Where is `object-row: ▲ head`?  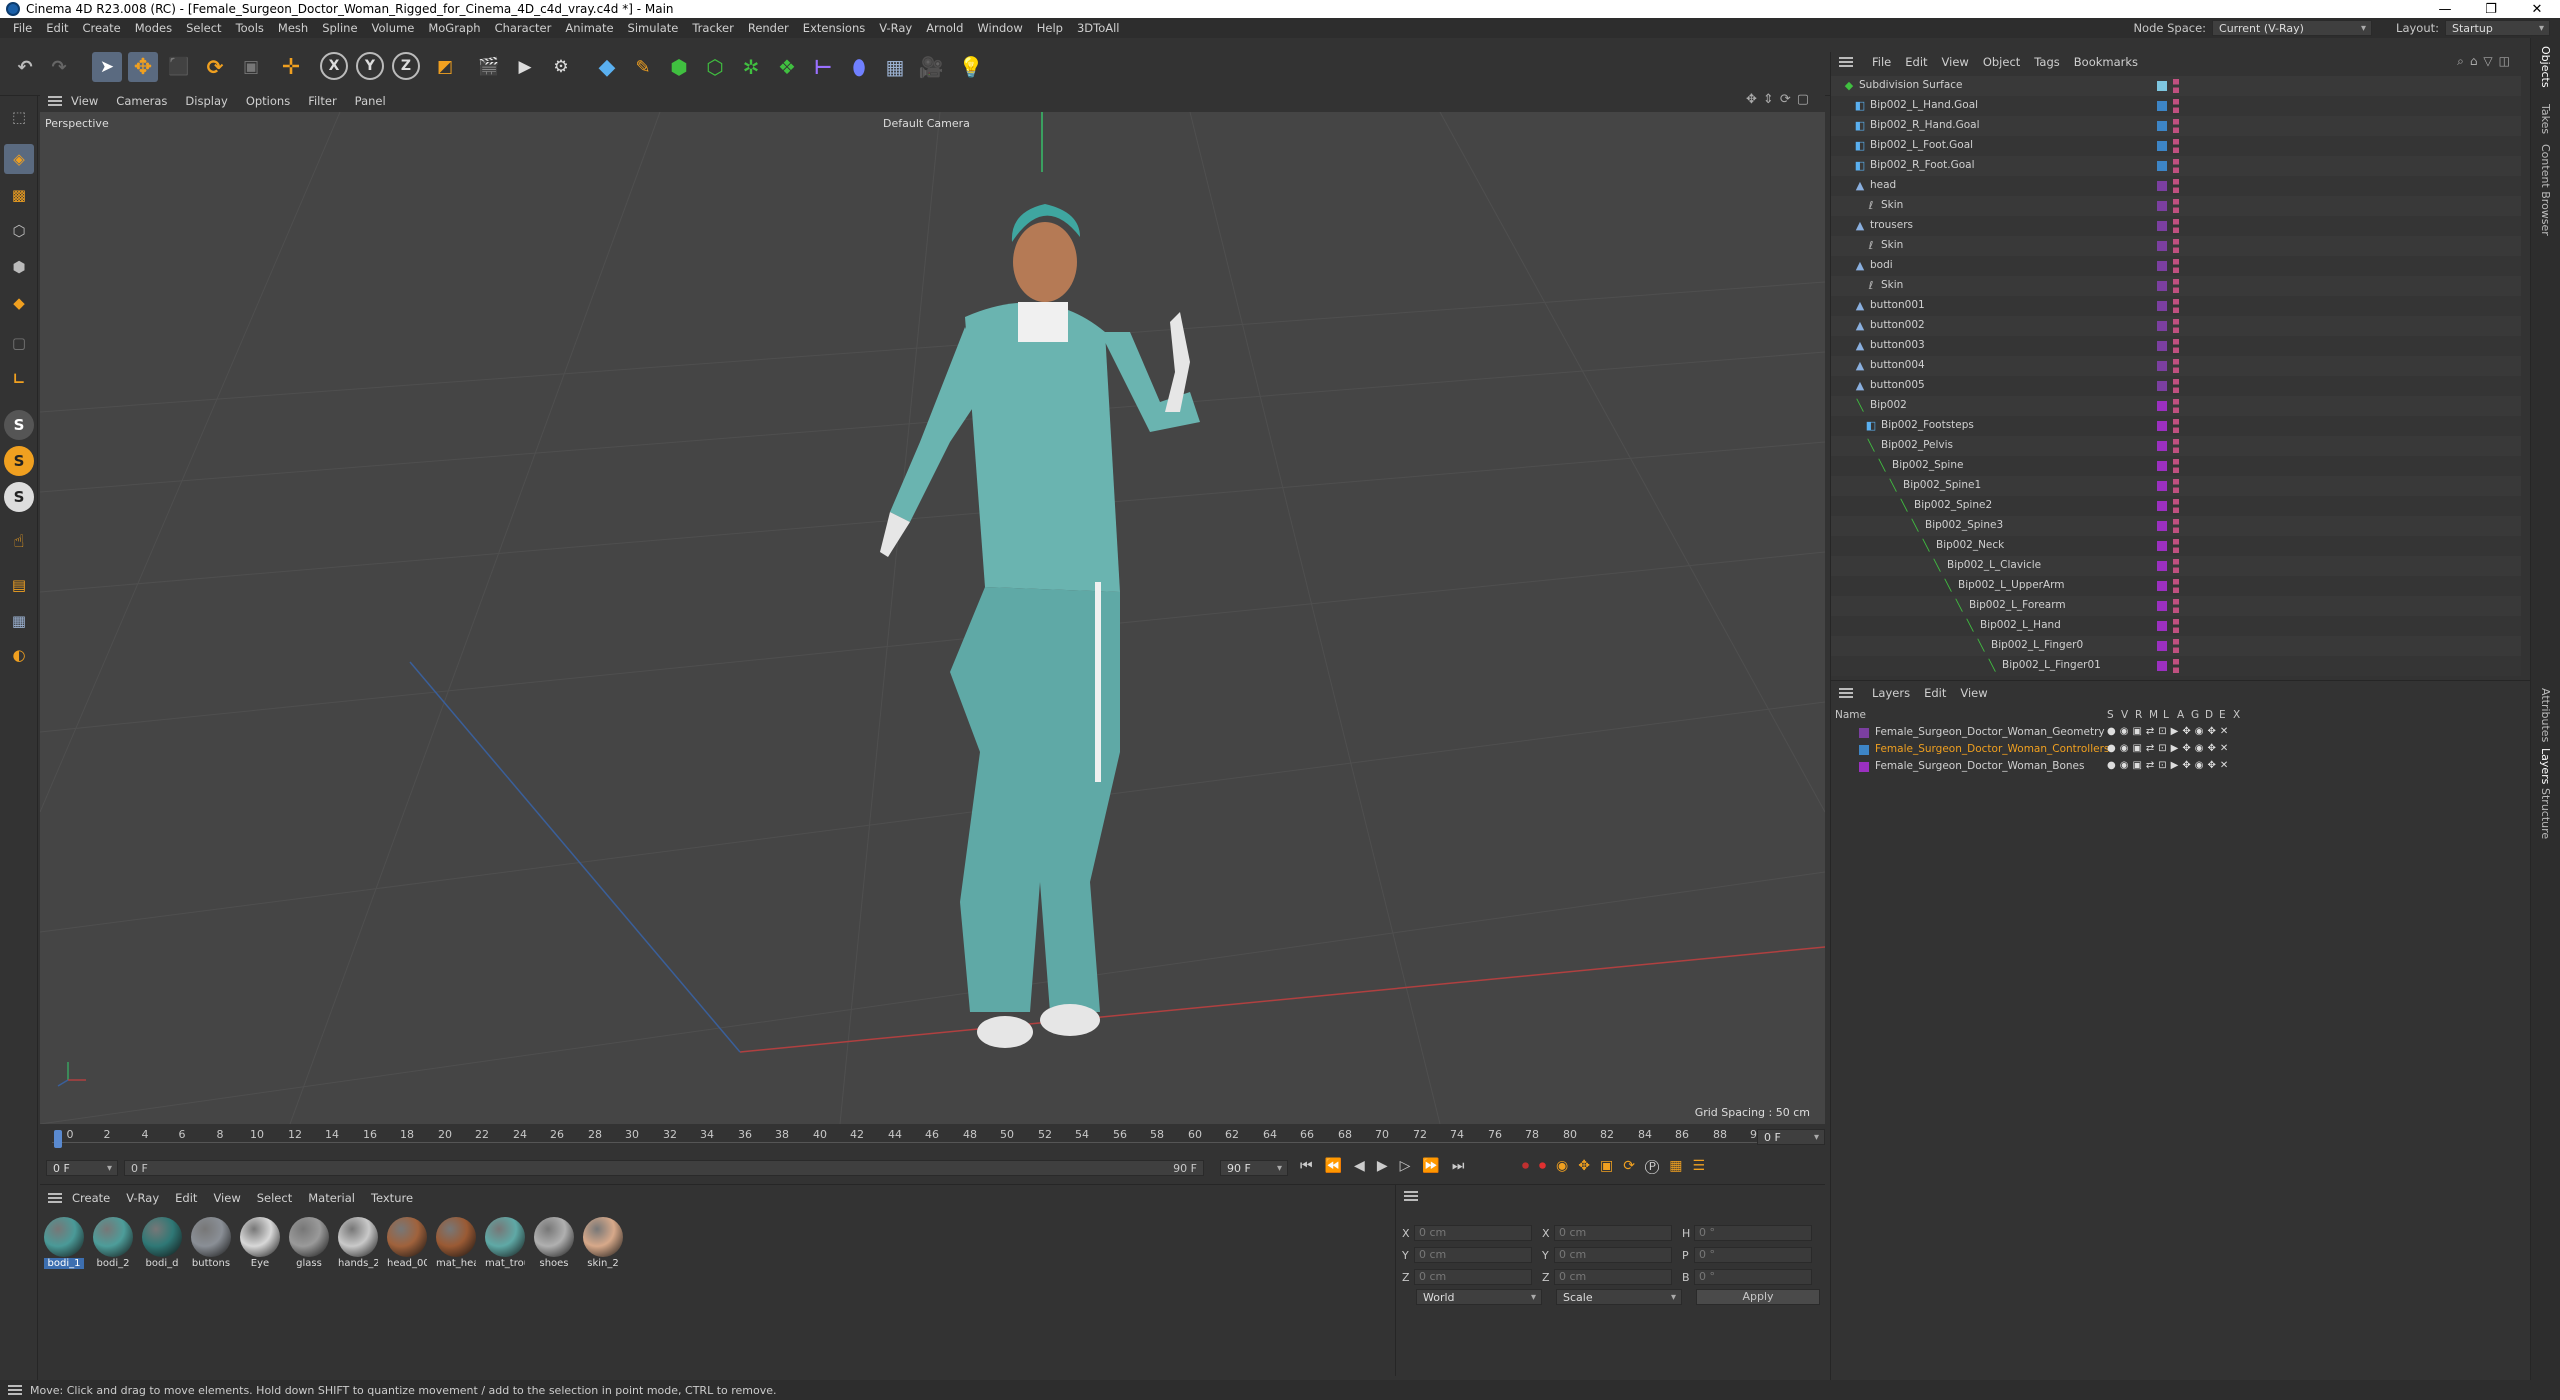 object-row: ▲ head is located at coordinates (2176, 186).